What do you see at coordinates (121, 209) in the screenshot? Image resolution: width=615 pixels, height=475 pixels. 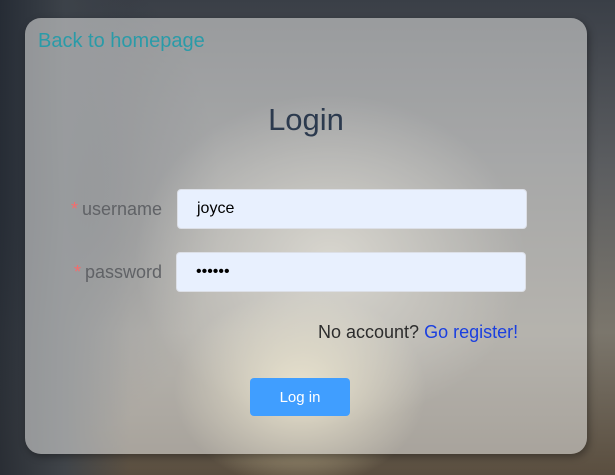 I see `username-label-text: username` at bounding box center [121, 209].